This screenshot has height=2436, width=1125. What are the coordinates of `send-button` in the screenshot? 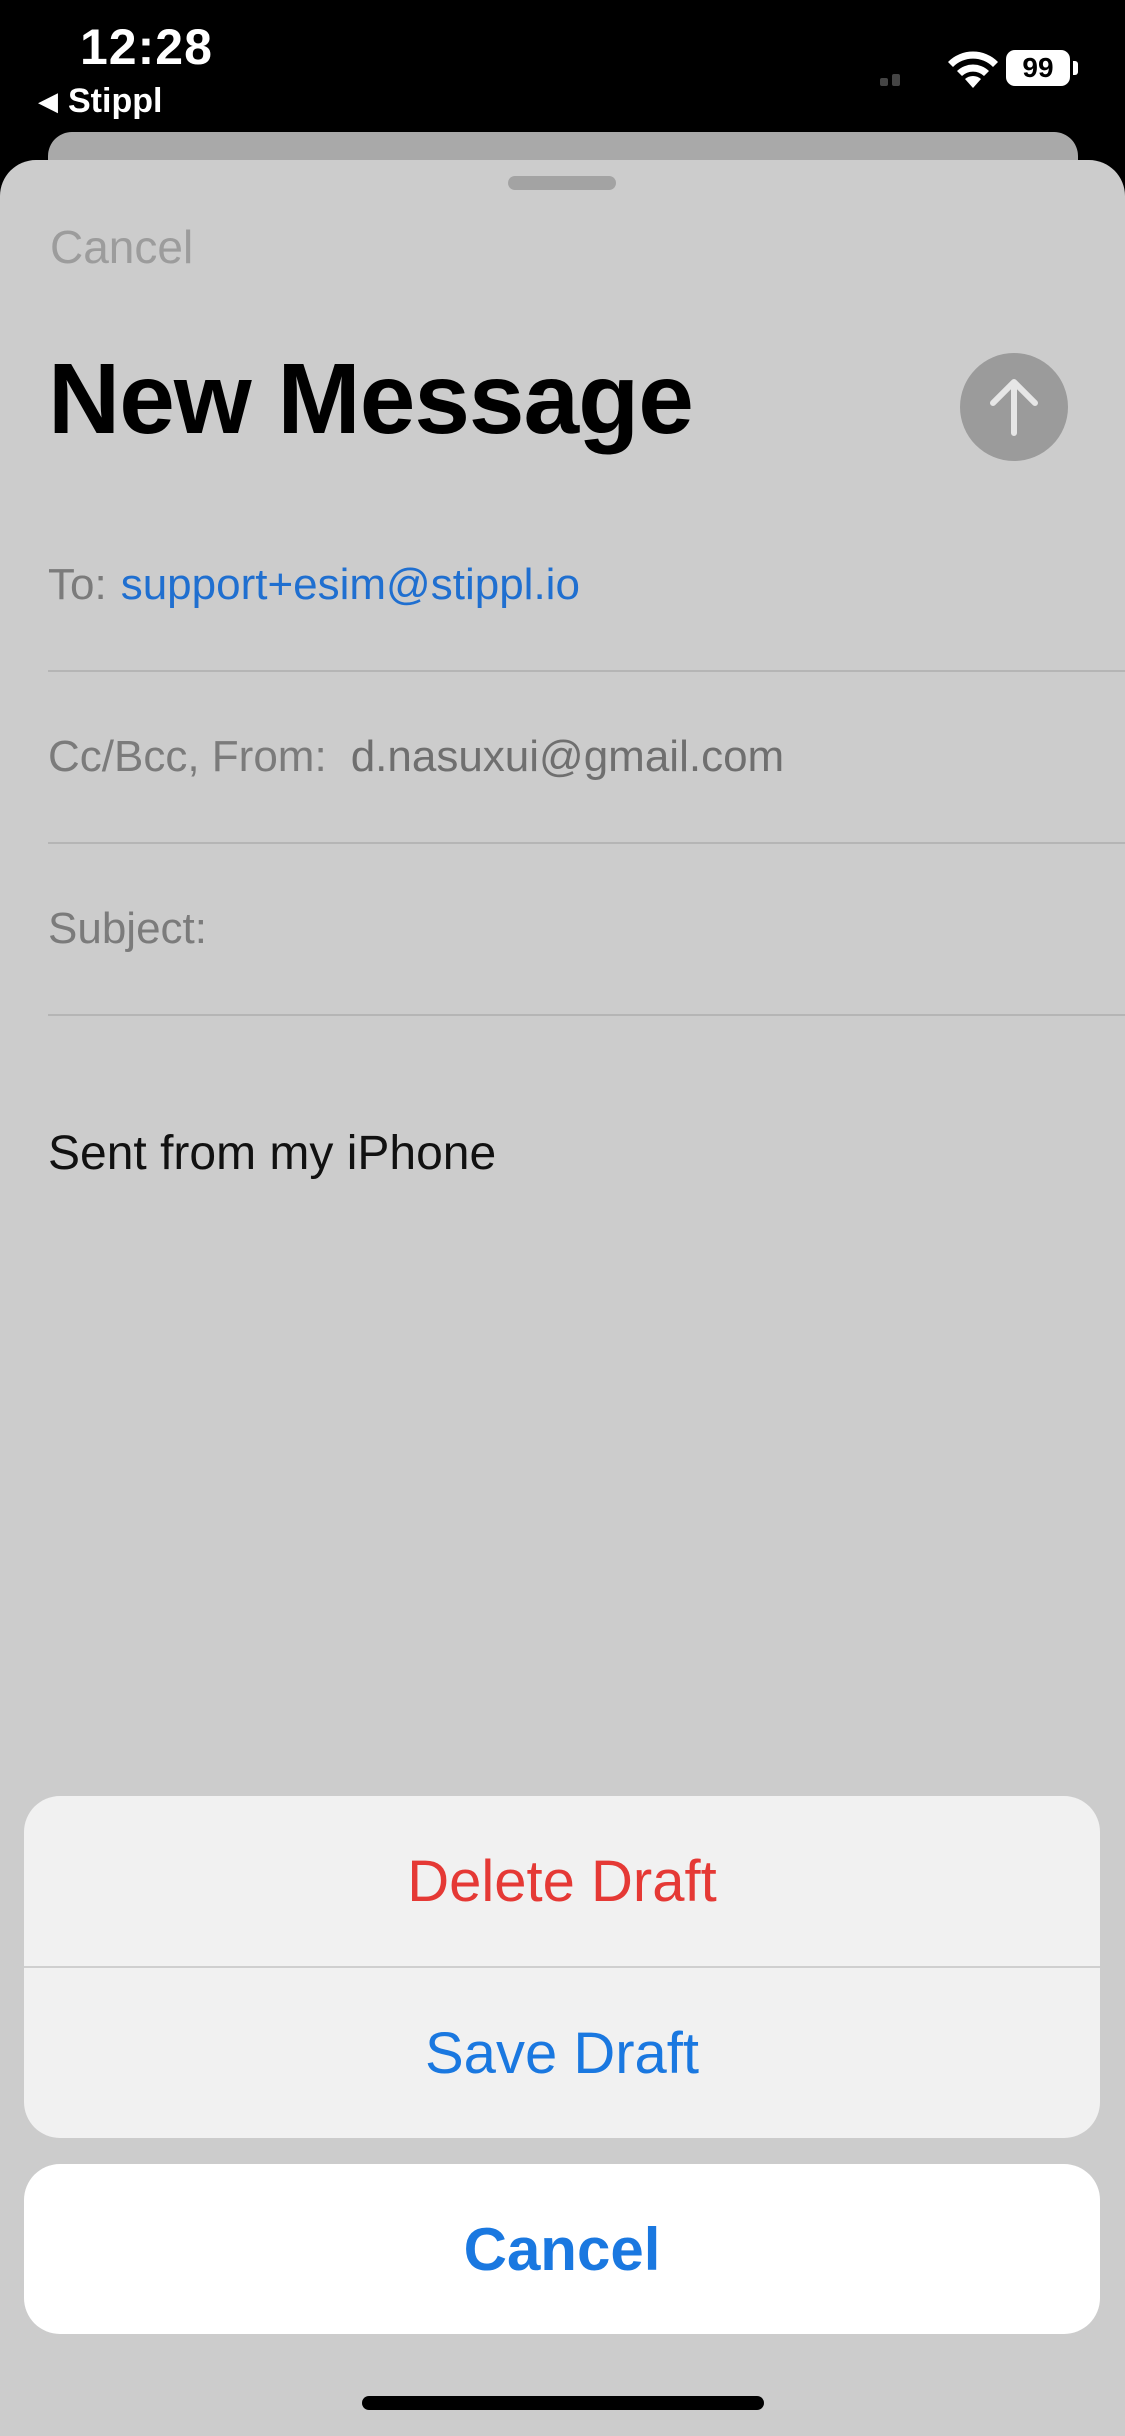 It's located at (1014, 407).